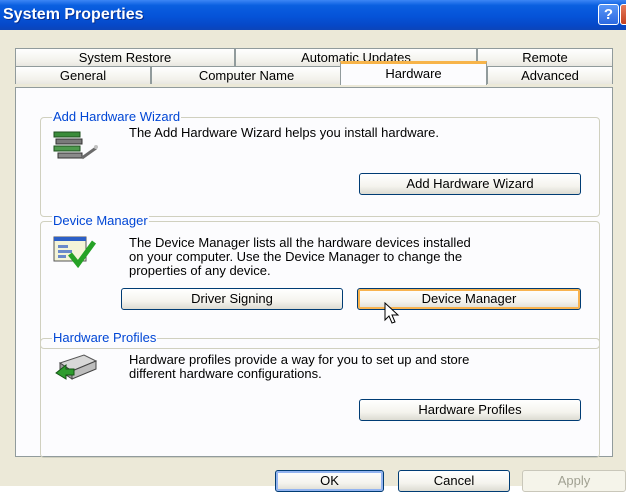 This screenshot has height=492, width=626. Describe the element at coordinates (454, 481) in the screenshot. I see `cancel-button: Cancel` at that location.